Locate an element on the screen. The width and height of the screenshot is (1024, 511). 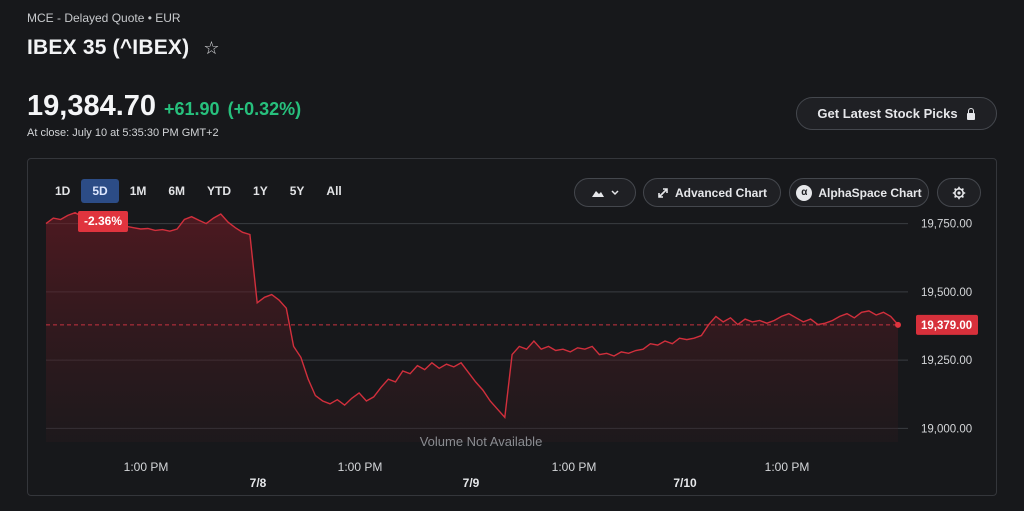
range-1d: 1D is located at coordinates (62, 191).